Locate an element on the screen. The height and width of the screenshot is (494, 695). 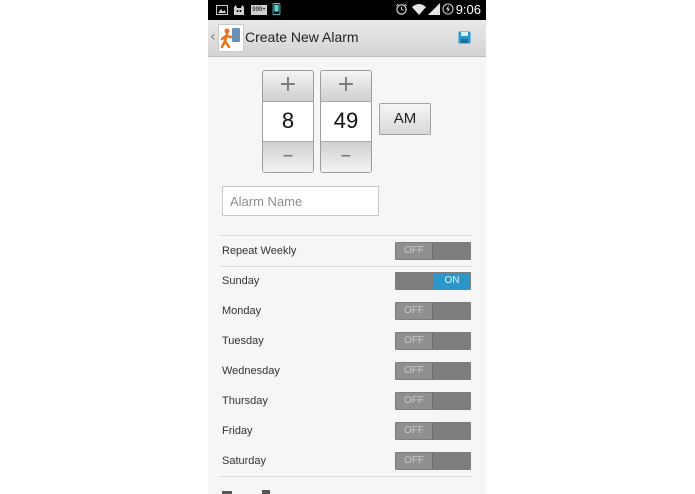
minute-value: 49 is located at coordinates (346, 121).